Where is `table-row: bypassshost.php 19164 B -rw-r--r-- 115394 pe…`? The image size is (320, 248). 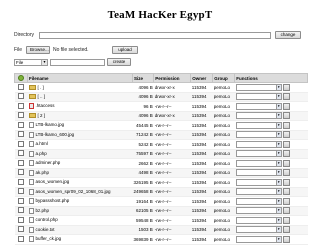
table-row: bypassshost.php 19164 B -rw-r--r-- 115394 pe… is located at coordinates (161, 201).